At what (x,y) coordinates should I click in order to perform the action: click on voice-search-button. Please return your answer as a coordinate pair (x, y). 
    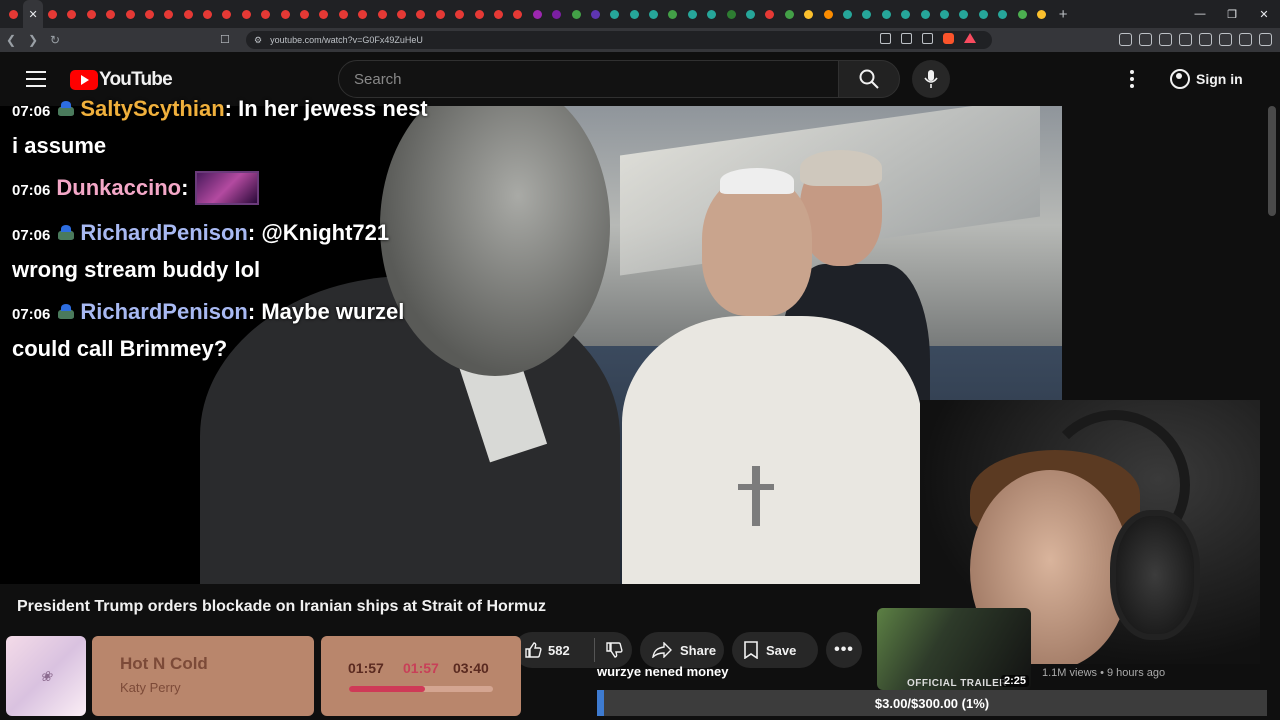
    Looking at the image, I should click on (931, 79).